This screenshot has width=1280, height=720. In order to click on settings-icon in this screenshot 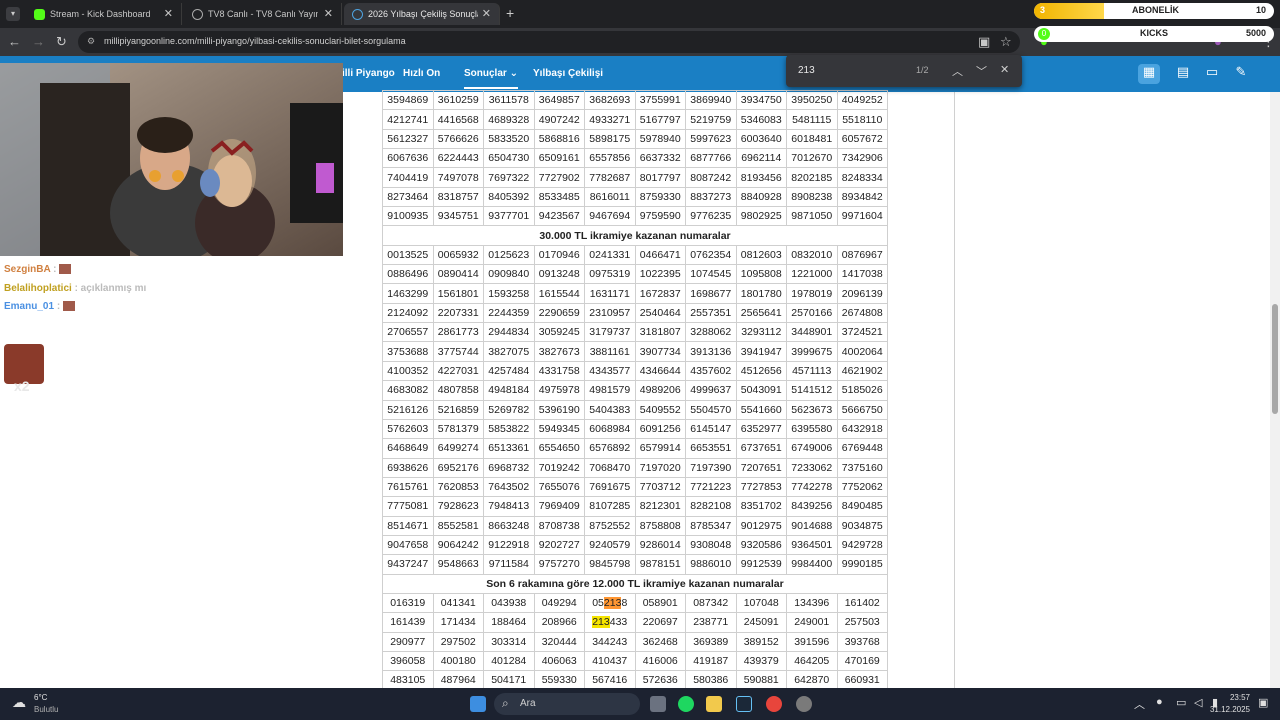, I will do `click(804, 704)`.